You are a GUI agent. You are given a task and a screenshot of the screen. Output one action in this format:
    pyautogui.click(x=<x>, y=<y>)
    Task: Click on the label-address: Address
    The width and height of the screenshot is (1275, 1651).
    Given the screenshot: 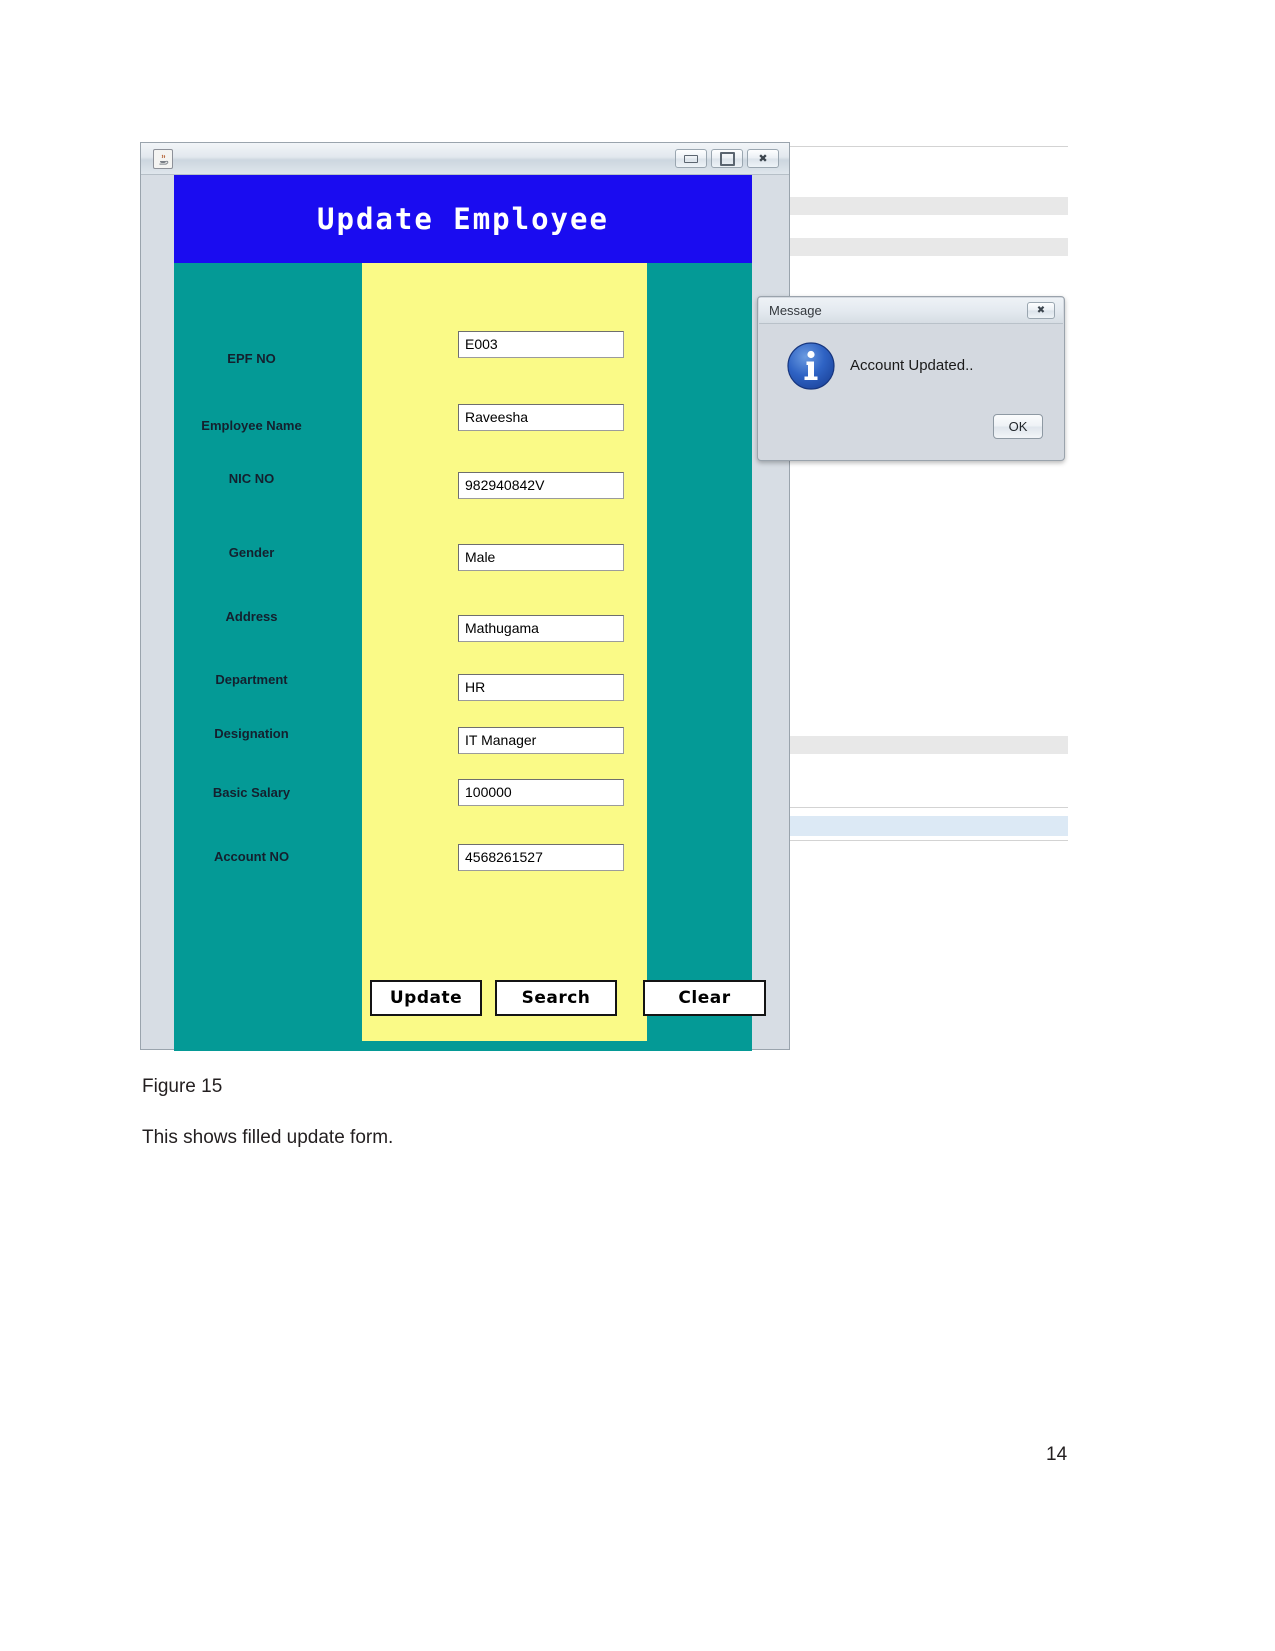 What is the action you would take?
    pyautogui.click(x=251, y=616)
    